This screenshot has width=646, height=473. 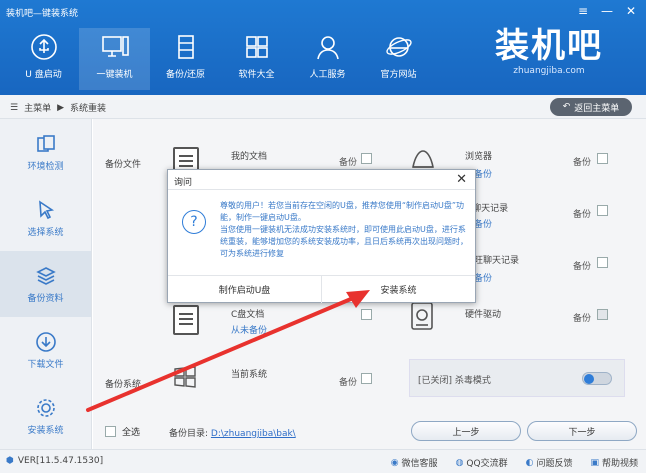 I want to click on select-all-checkbox: 全选, so click(x=122, y=431).